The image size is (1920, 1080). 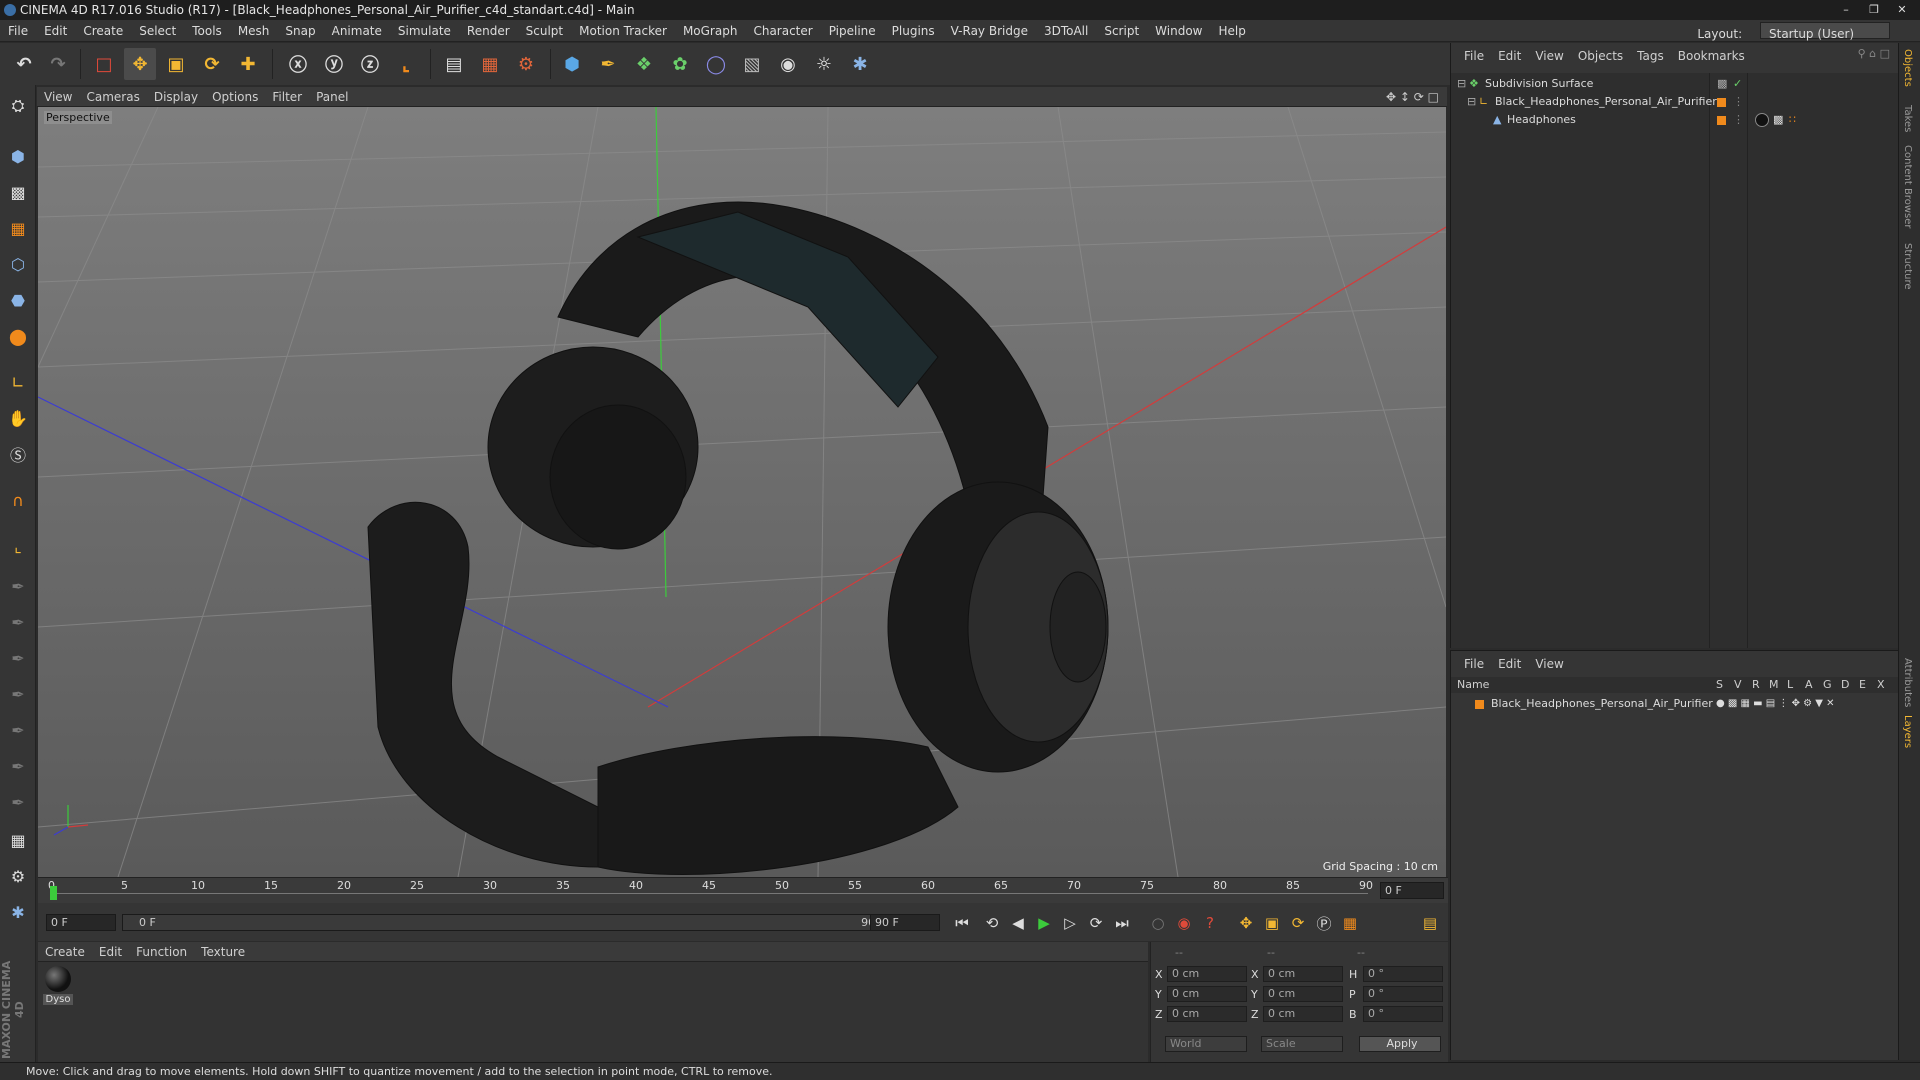 What do you see at coordinates (1907, 266) in the screenshot?
I see `tab-structure: Structure` at bounding box center [1907, 266].